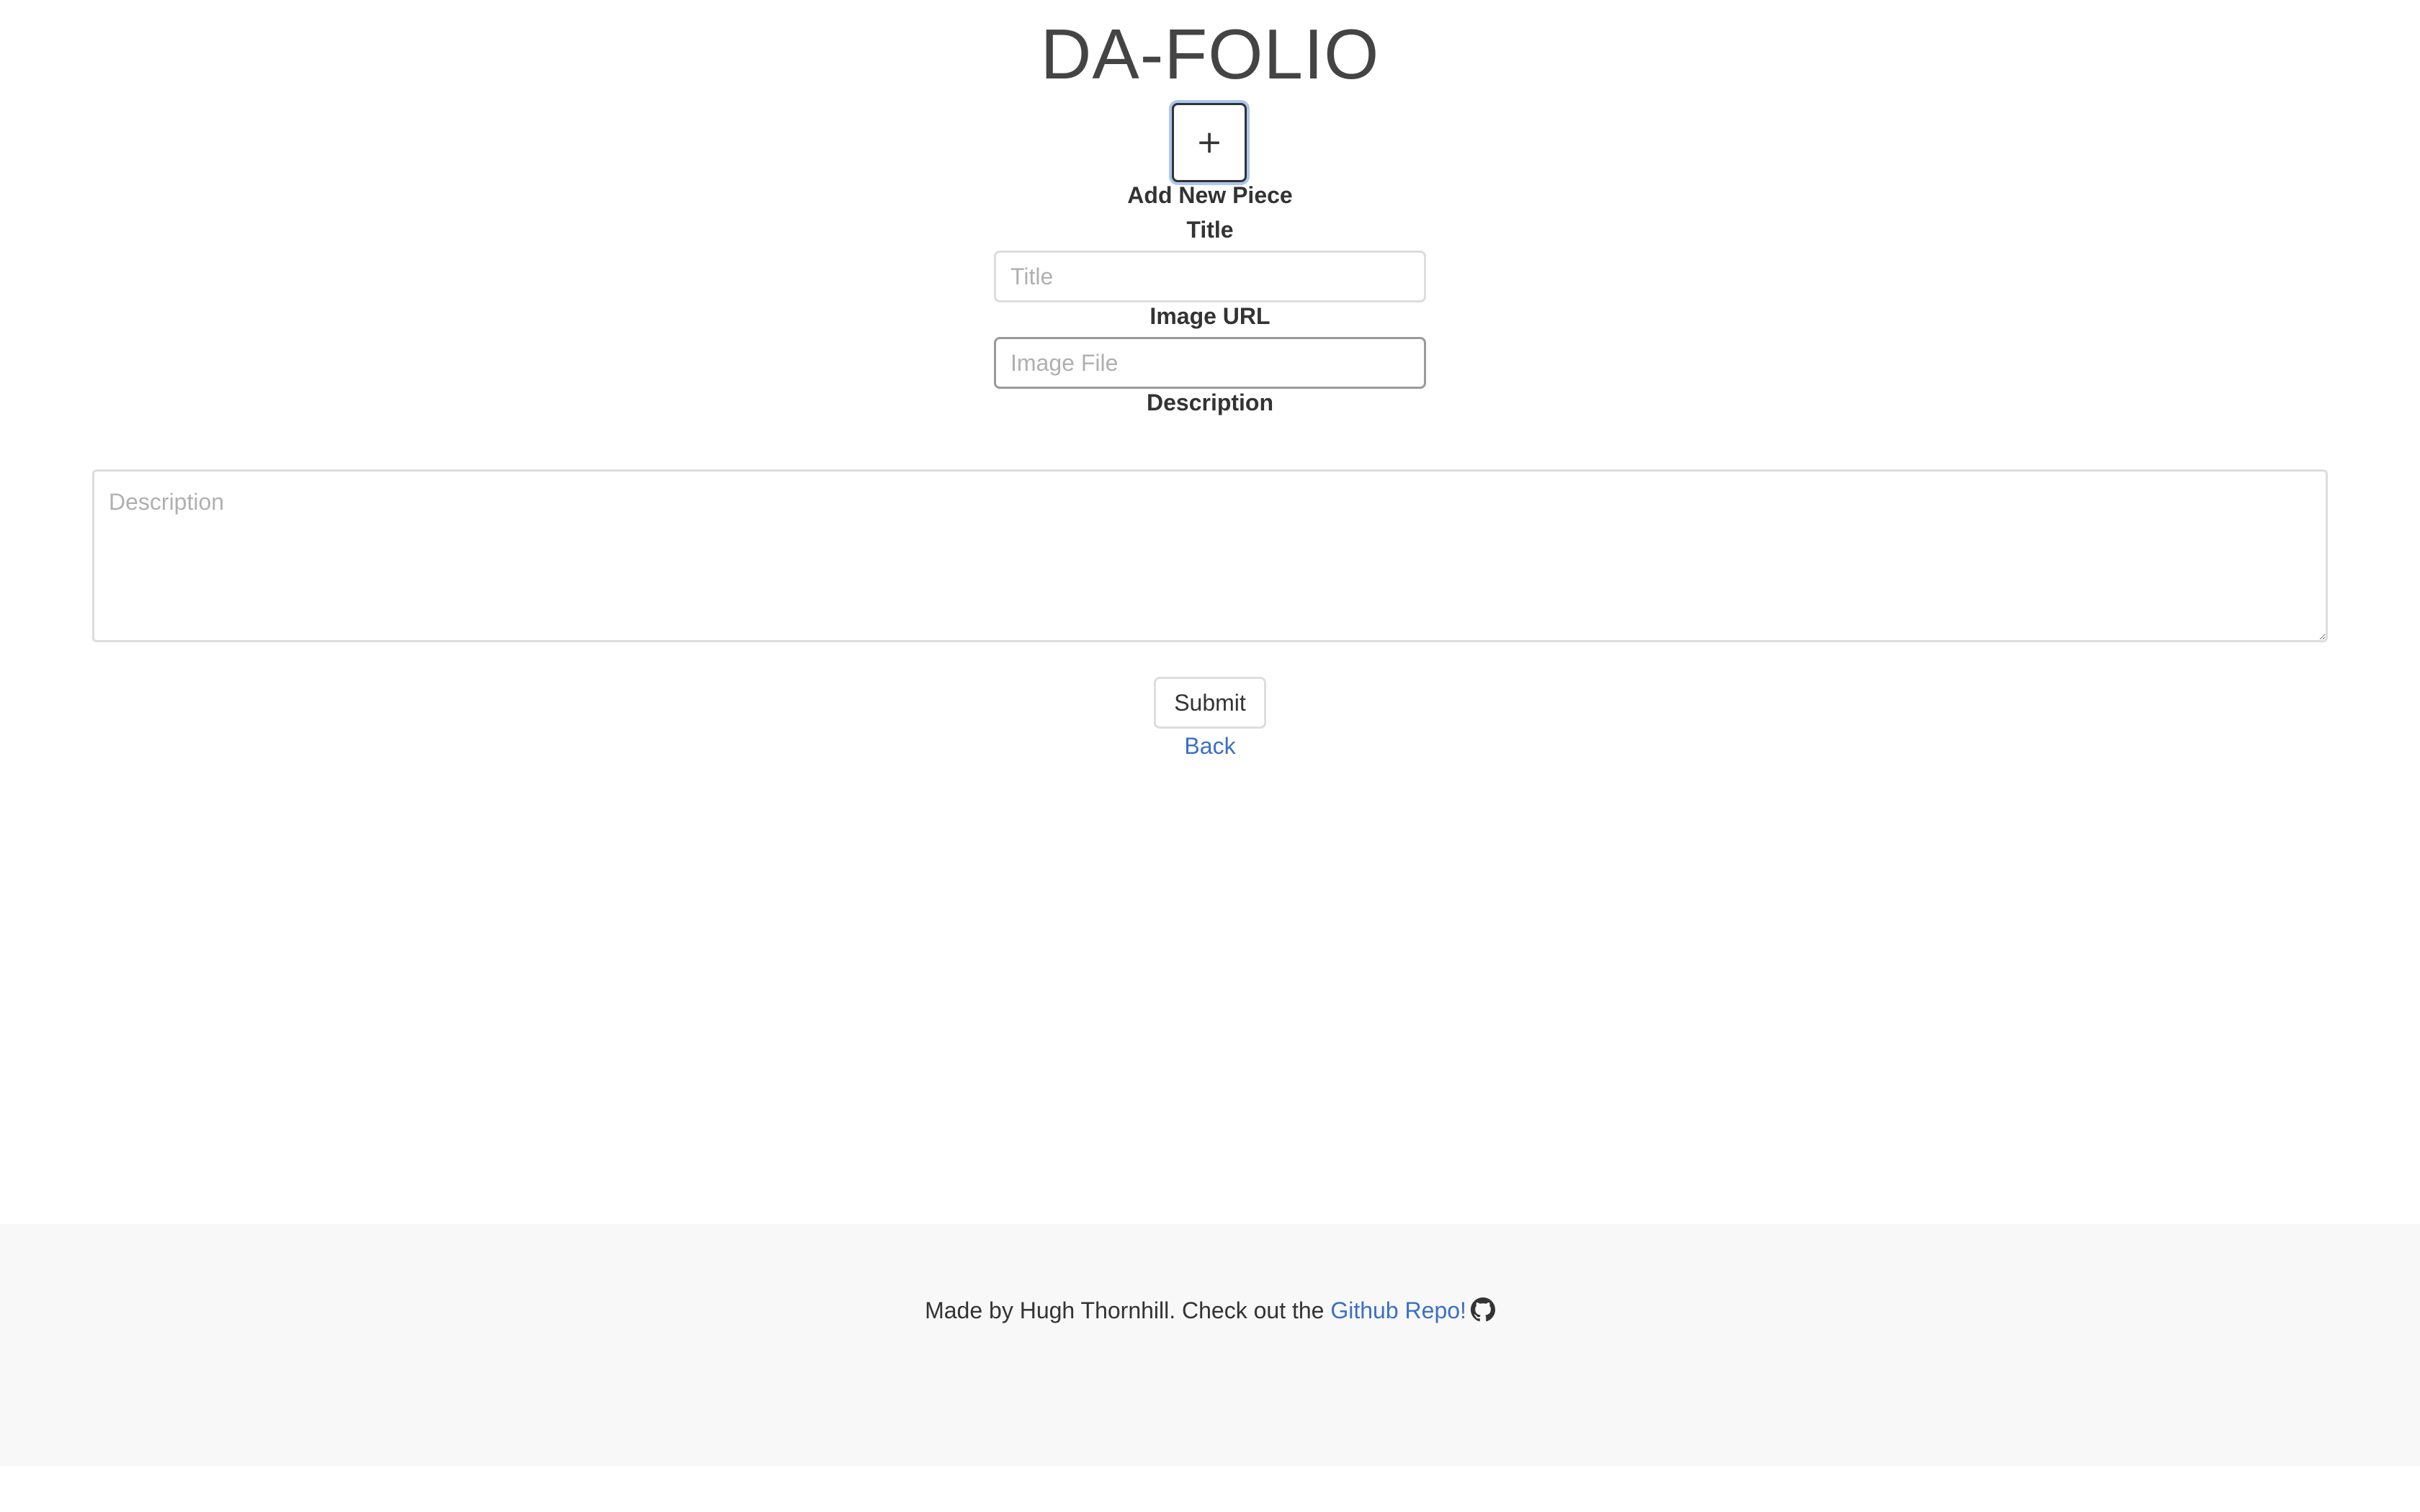 The image size is (2420, 1512). Describe the element at coordinates (1210, 402) in the screenshot. I see `description-label: Description` at that location.